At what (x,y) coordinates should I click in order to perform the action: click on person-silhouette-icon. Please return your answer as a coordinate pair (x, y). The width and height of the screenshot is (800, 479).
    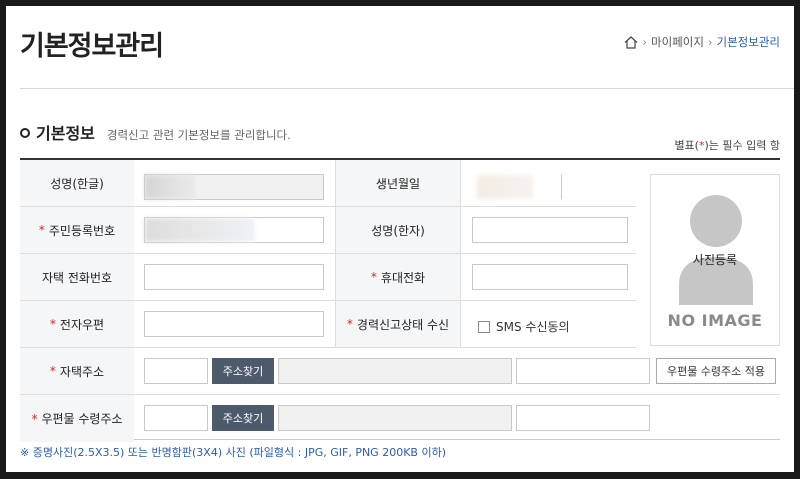
    Looking at the image, I should click on (716, 250).